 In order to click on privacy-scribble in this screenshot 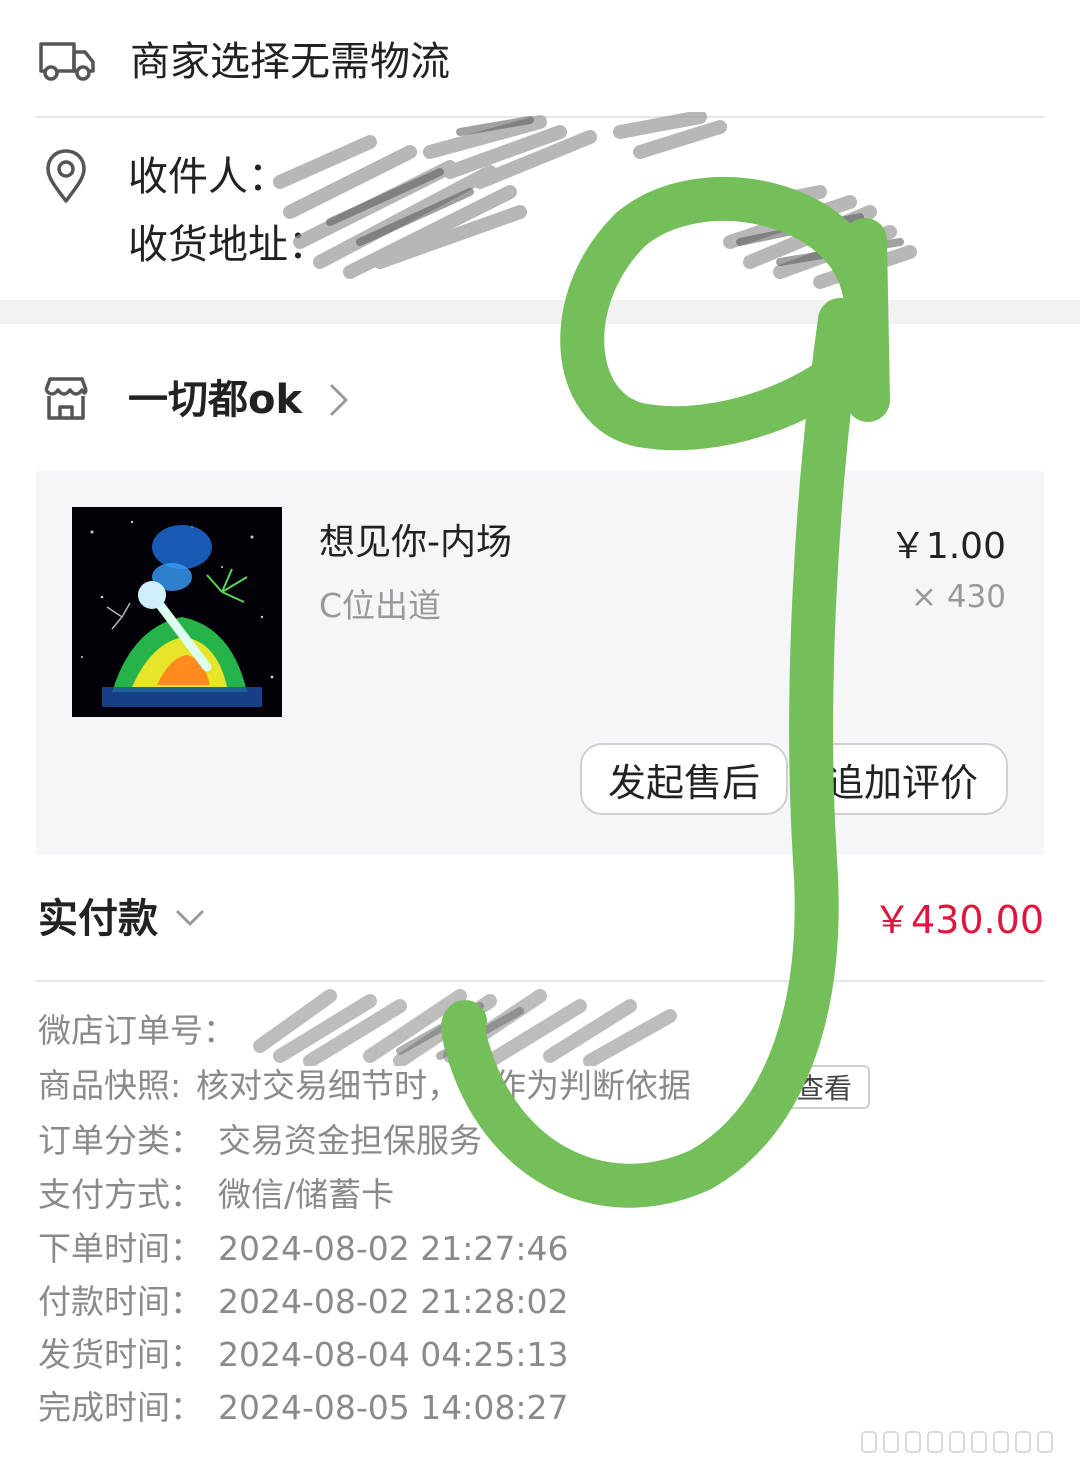, I will do `click(595, 200)`.